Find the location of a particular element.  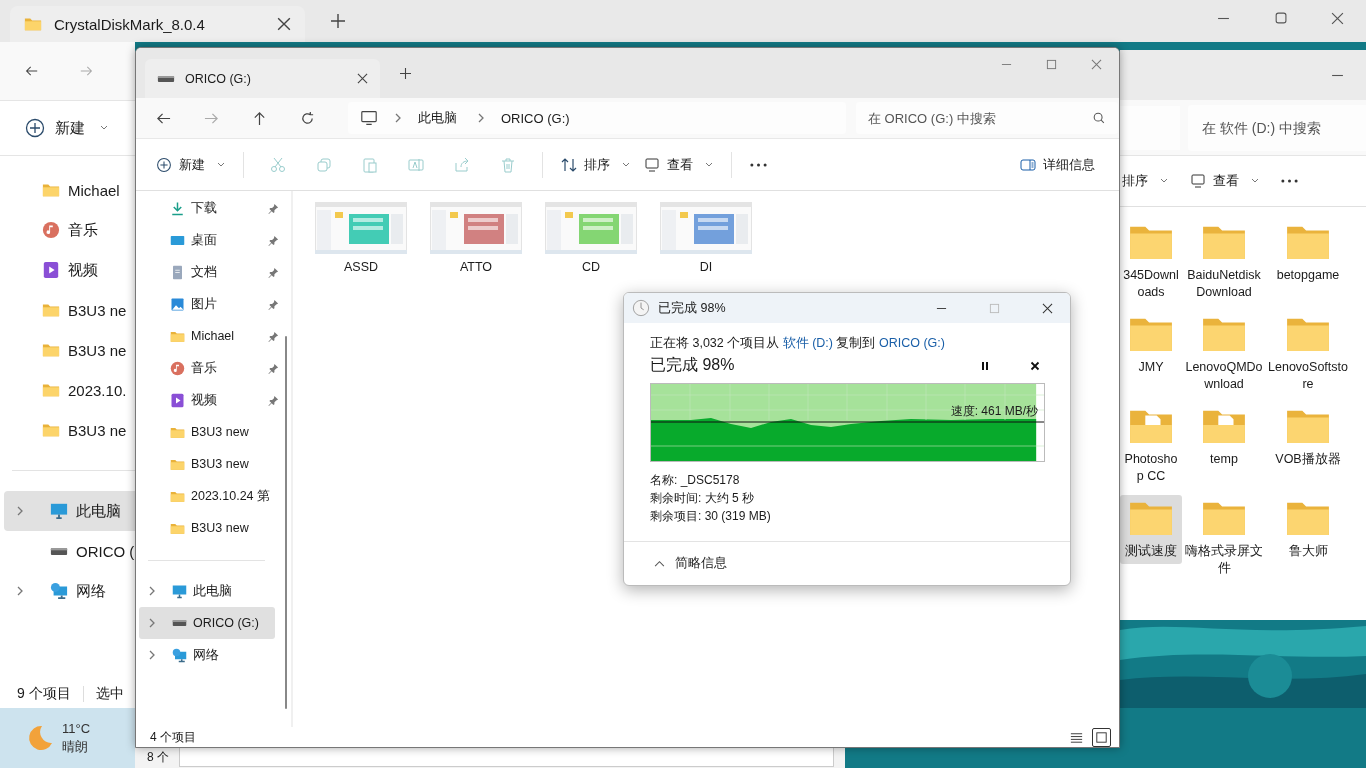

source-link: 软件 (D:) is located at coordinates (807, 343).